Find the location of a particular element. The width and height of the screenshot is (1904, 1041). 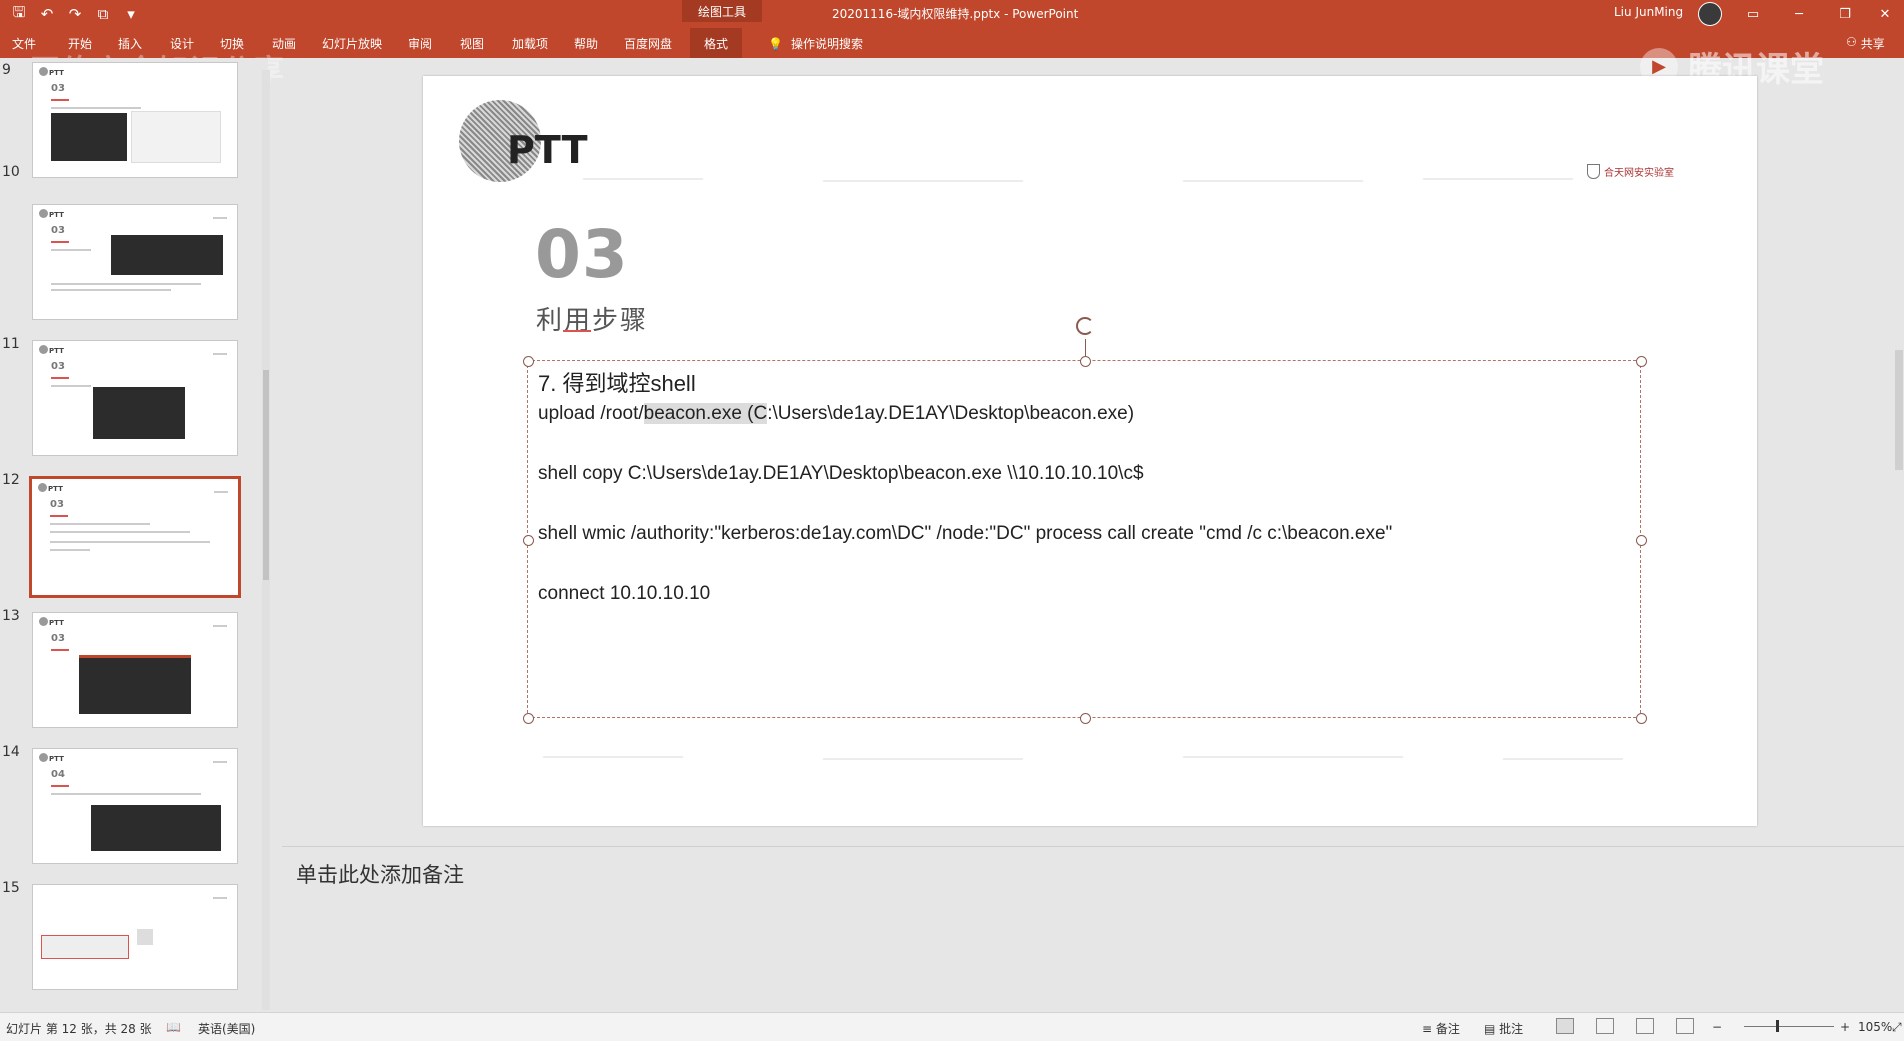

text-run: :\Users\de1ay.DE1AY\Desktop\beacon.exe) is located at coordinates (951, 413).